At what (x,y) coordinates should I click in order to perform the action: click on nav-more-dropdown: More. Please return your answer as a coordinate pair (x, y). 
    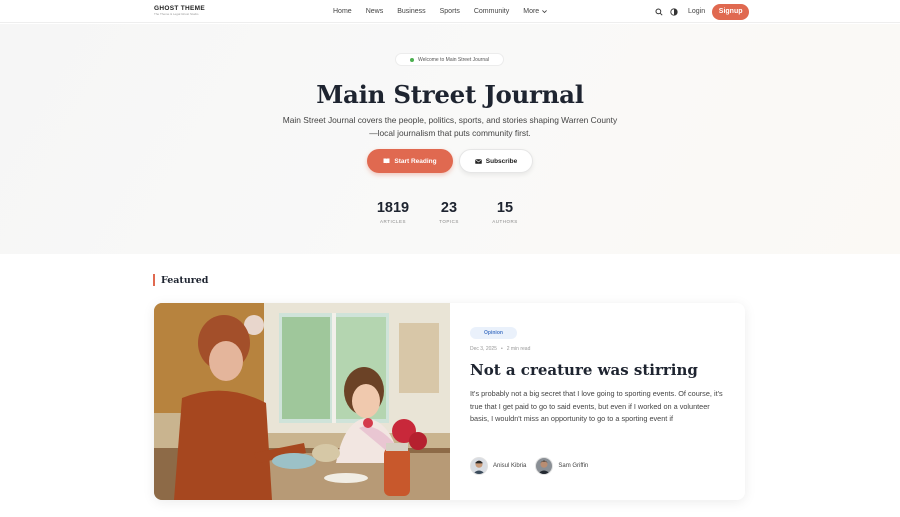
    Looking at the image, I should click on (535, 11).